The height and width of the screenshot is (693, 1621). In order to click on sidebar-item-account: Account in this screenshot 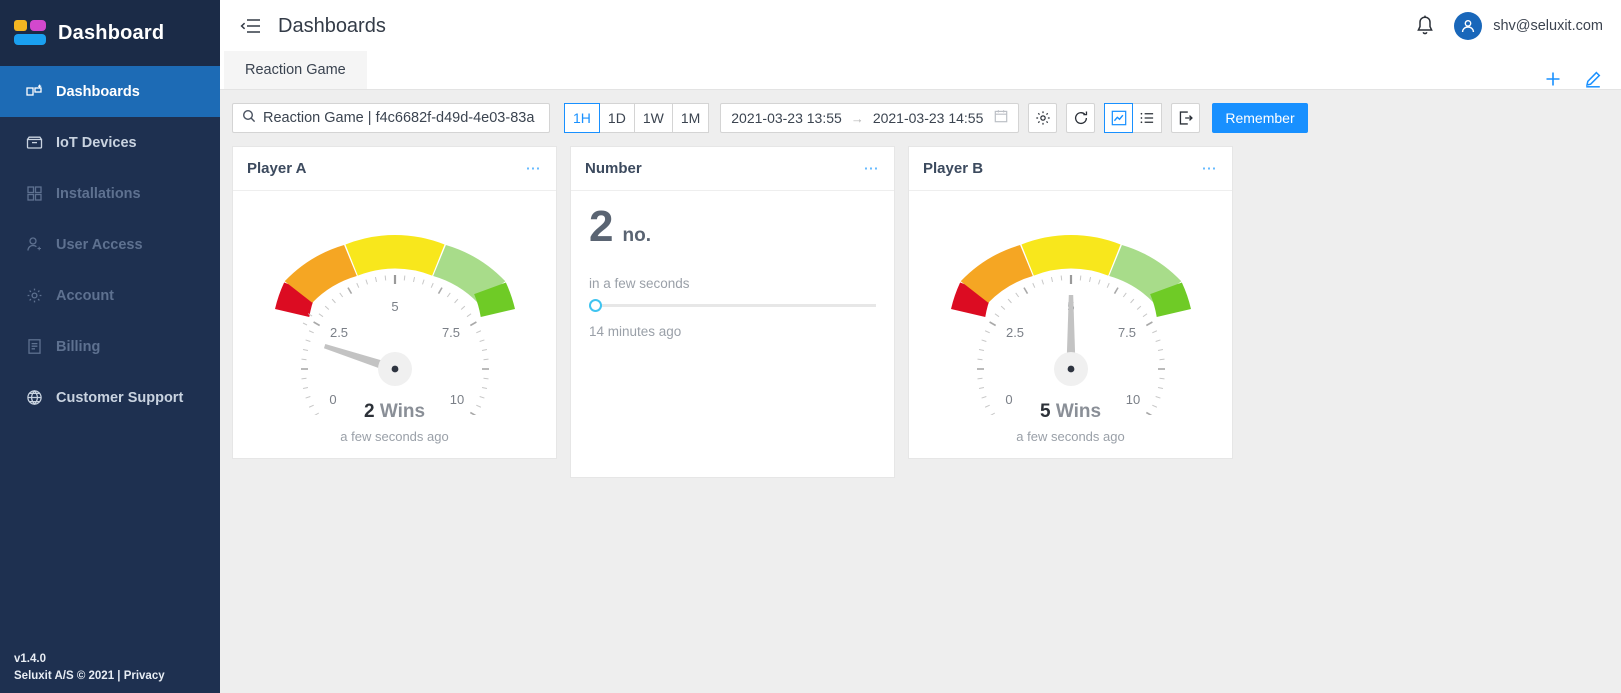, I will do `click(110, 295)`.